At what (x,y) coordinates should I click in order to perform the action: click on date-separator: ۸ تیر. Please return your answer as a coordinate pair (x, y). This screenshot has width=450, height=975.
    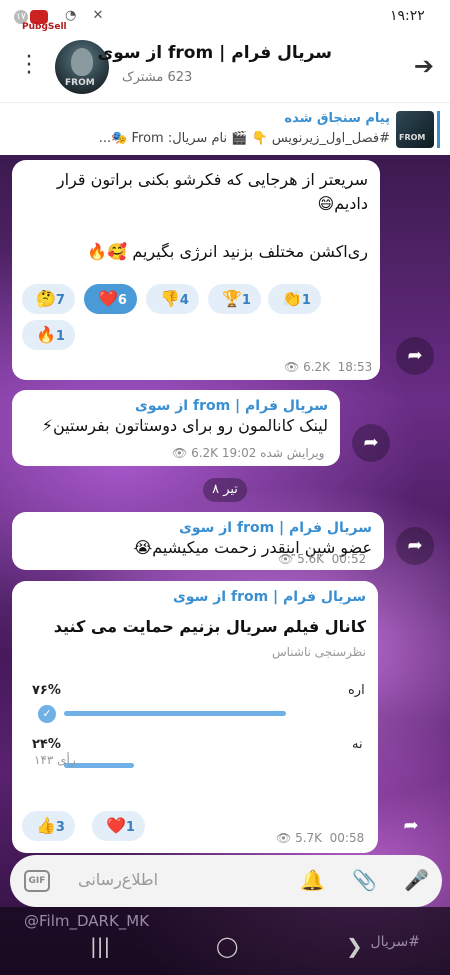
    Looking at the image, I should click on (225, 490).